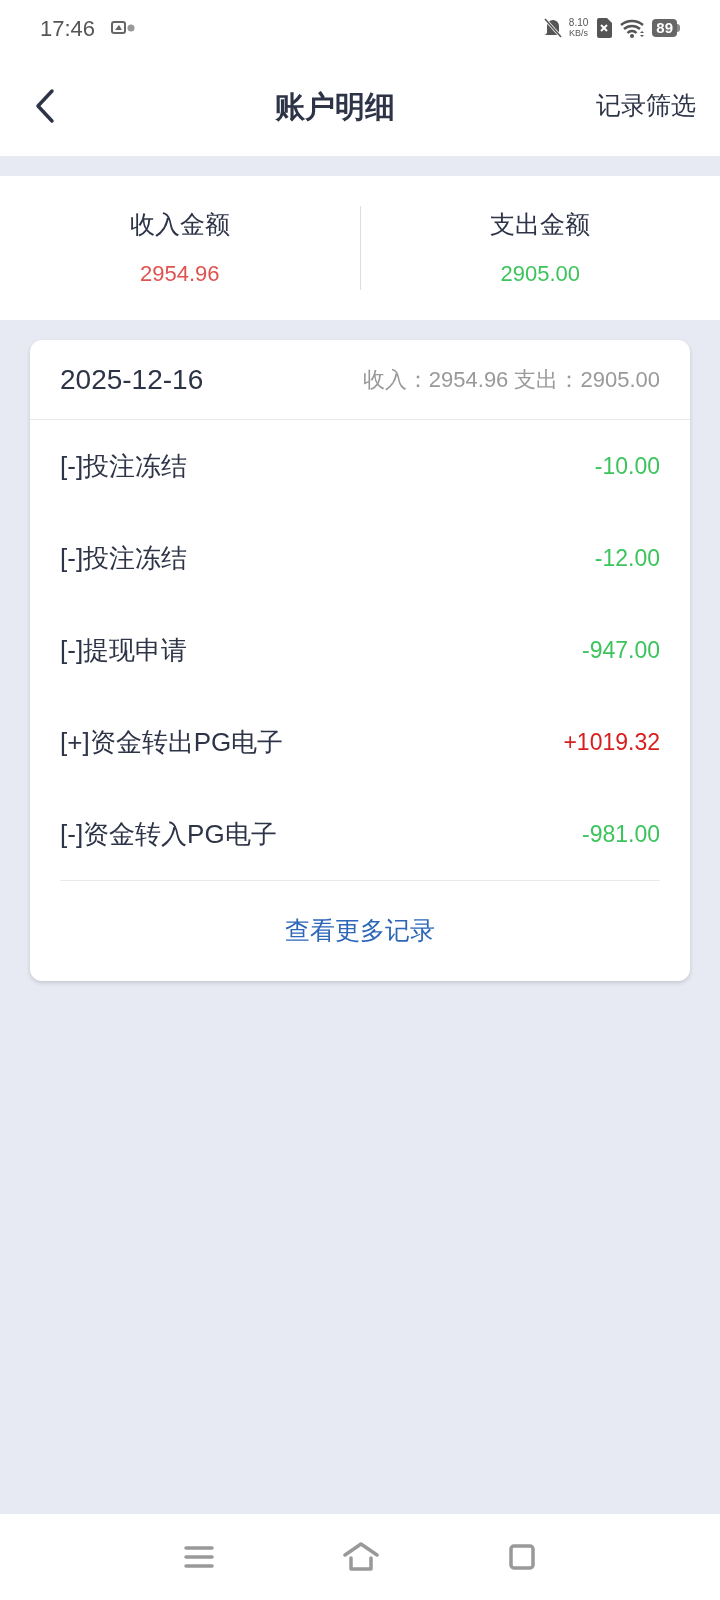 The width and height of the screenshot is (720, 1600). I want to click on screen-cast-icon, so click(123, 28).